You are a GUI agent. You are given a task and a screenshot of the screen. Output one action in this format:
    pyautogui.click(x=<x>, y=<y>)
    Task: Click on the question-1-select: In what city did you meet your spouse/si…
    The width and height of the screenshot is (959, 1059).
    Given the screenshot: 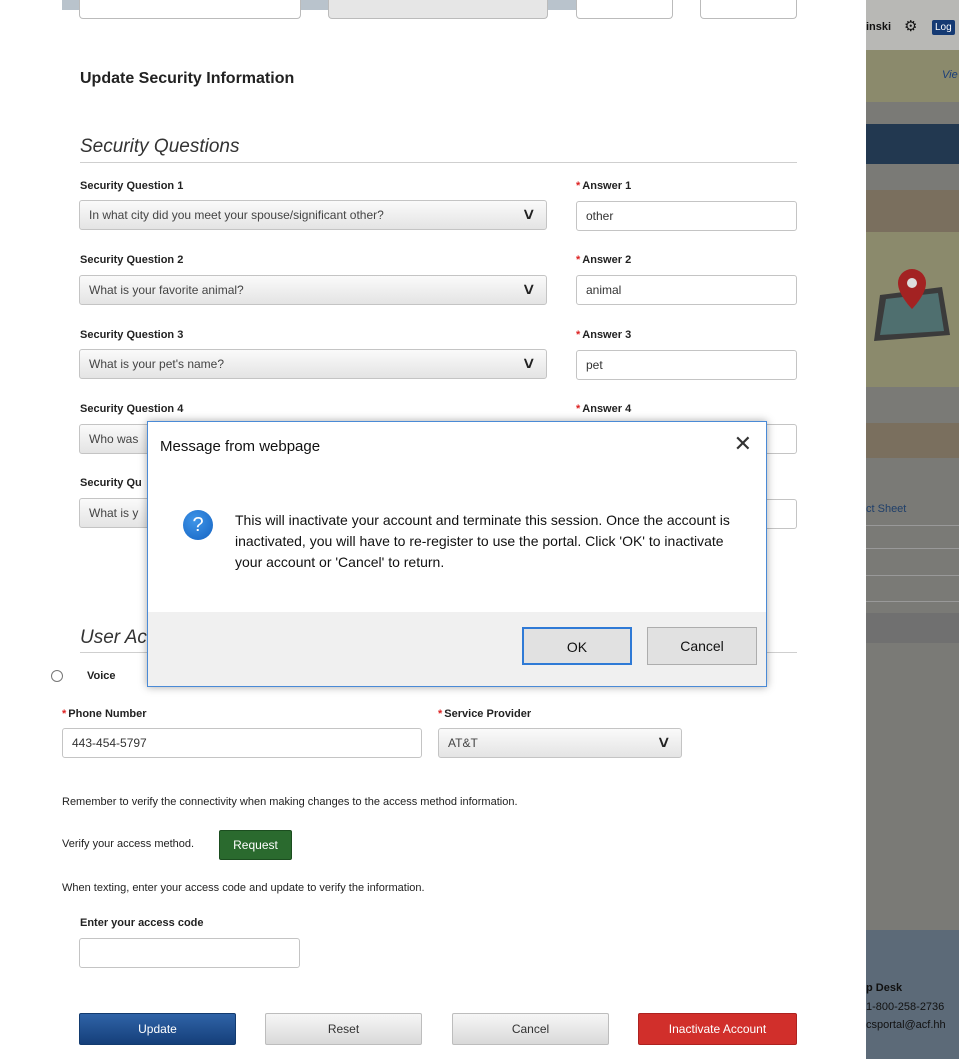 What is the action you would take?
    pyautogui.click(x=313, y=215)
    